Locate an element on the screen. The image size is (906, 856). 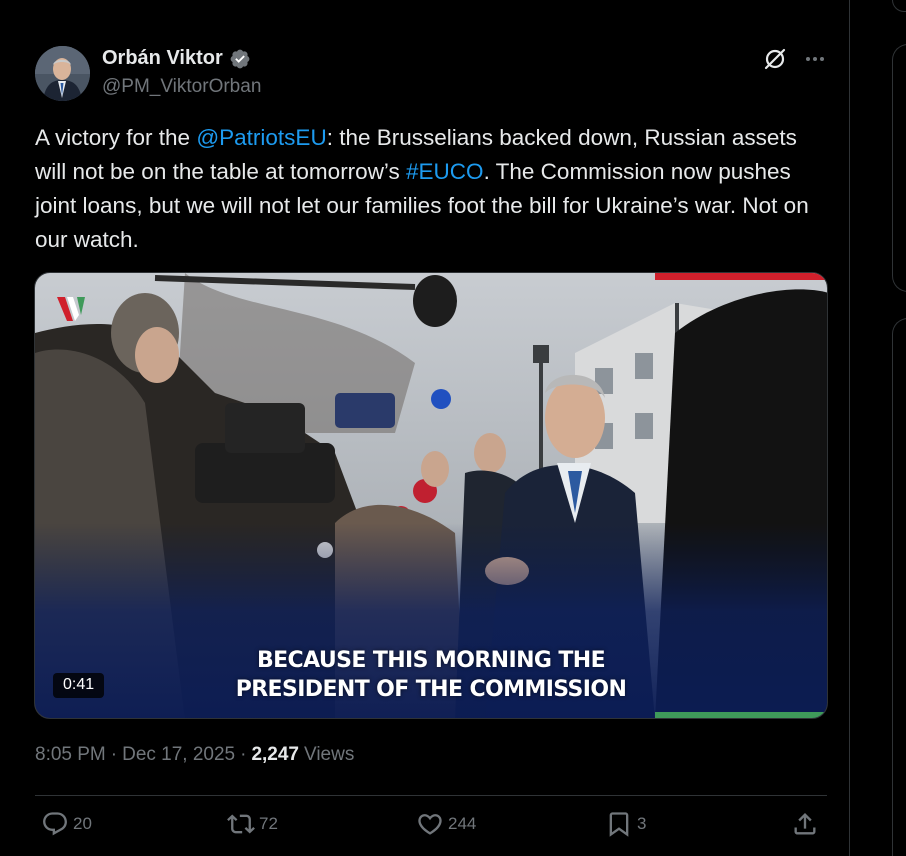
share-button is located at coordinates (805, 824).